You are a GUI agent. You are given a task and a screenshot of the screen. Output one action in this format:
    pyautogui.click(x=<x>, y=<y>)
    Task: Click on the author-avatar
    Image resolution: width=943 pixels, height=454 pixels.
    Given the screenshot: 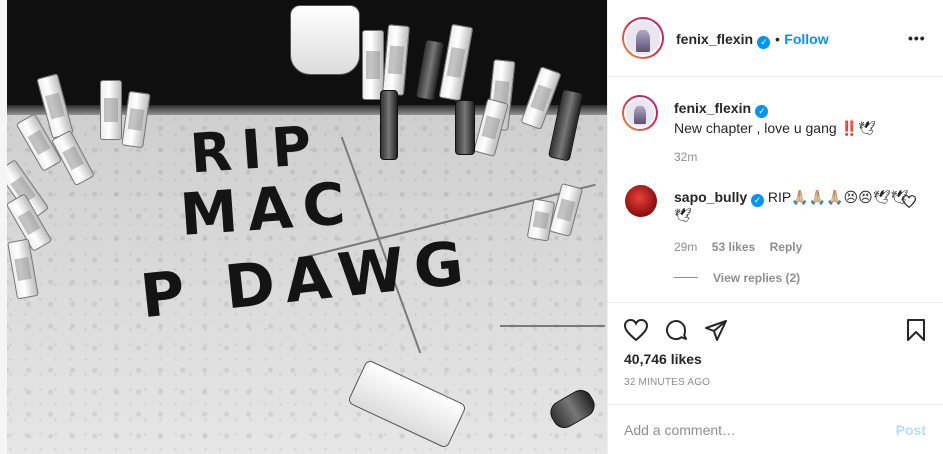 What is the action you would take?
    pyautogui.click(x=643, y=38)
    